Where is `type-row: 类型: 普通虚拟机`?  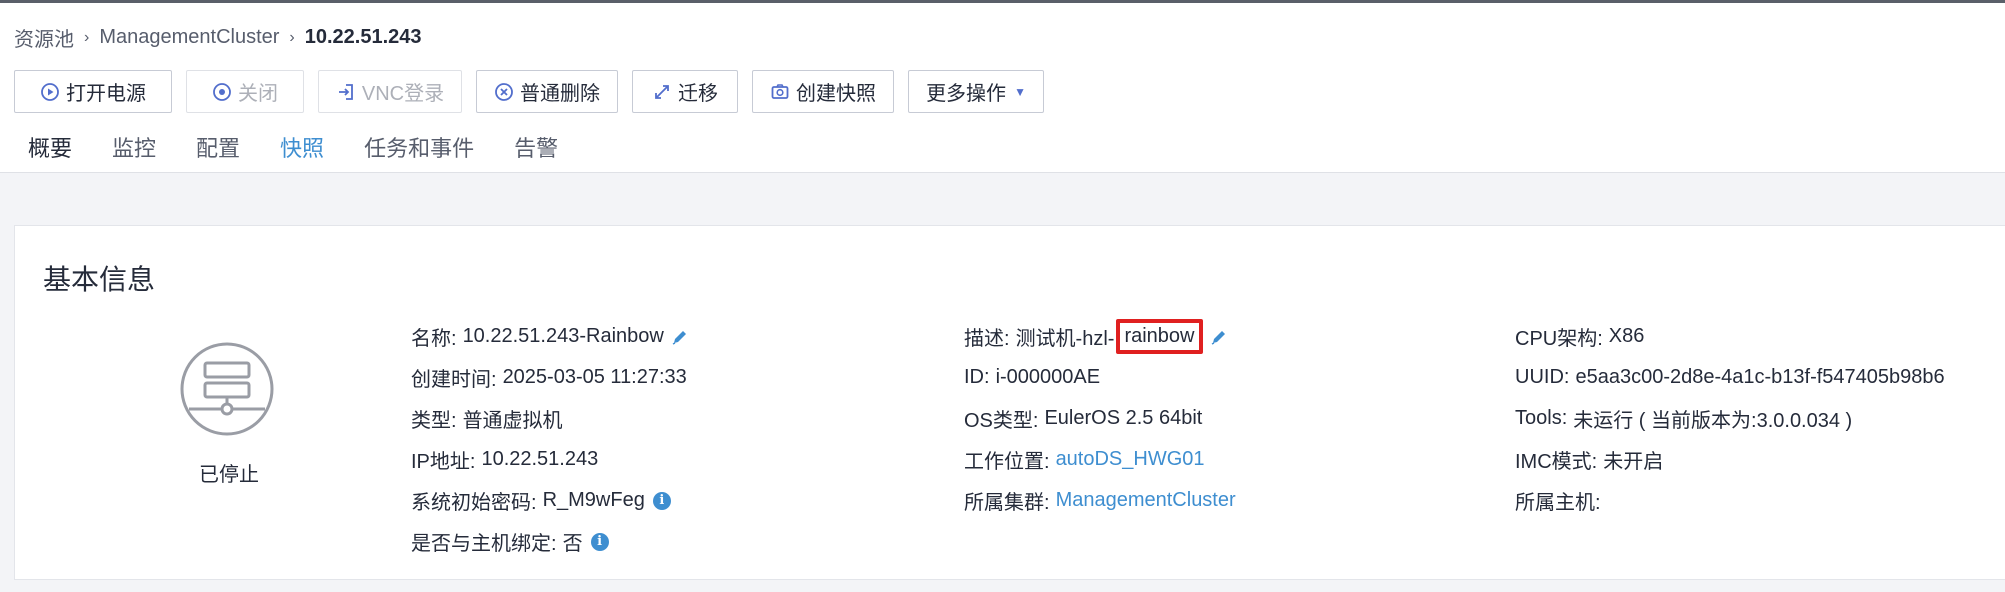 type-row: 类型: 普通虚拟机 is located at coordinates (550, 418).